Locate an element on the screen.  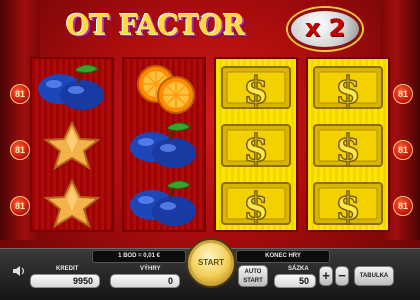
credit-label: KREDIT is located at coordinates (67, 269).